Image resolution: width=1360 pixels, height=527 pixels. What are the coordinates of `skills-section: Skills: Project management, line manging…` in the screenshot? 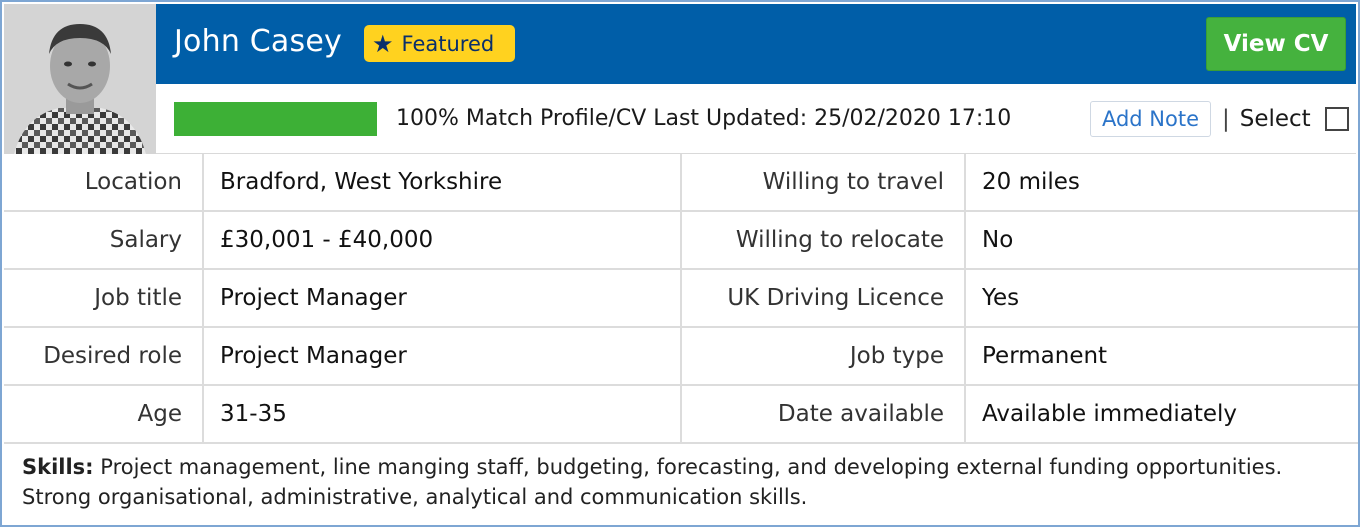 It's located at (677, 482).